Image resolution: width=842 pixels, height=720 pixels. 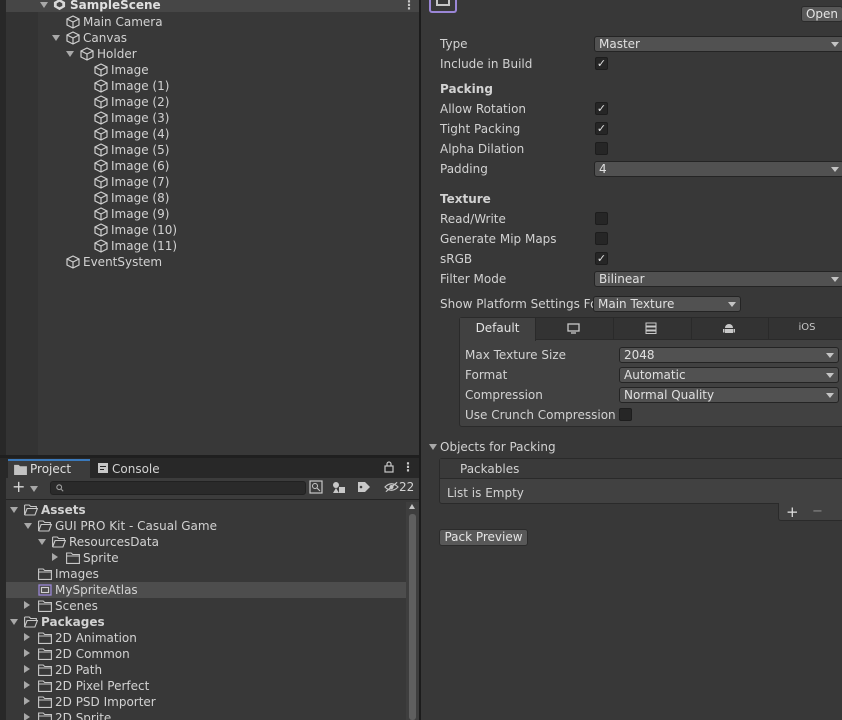 I want to click on project-tree-item: MySpriteAtlas, so click(x=81, y=590).